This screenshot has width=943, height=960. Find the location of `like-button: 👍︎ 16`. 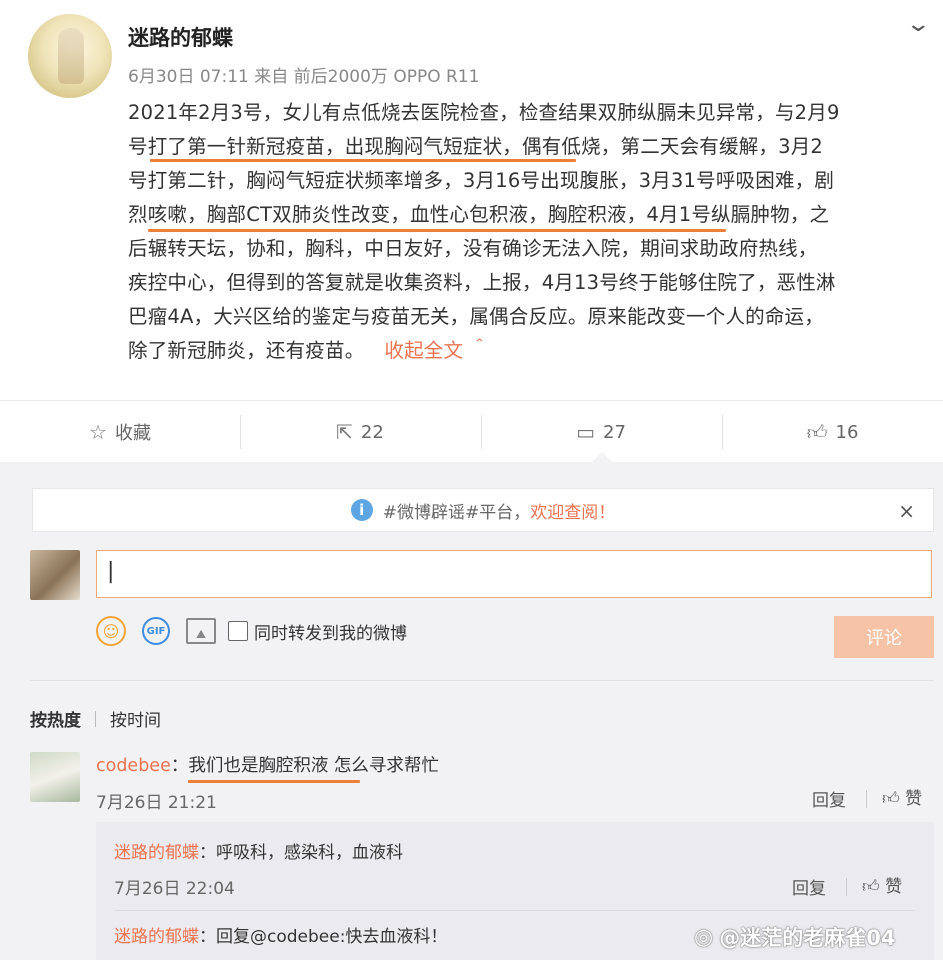

like-button: 👍︎ 16 is located at coordinates (832, 432).